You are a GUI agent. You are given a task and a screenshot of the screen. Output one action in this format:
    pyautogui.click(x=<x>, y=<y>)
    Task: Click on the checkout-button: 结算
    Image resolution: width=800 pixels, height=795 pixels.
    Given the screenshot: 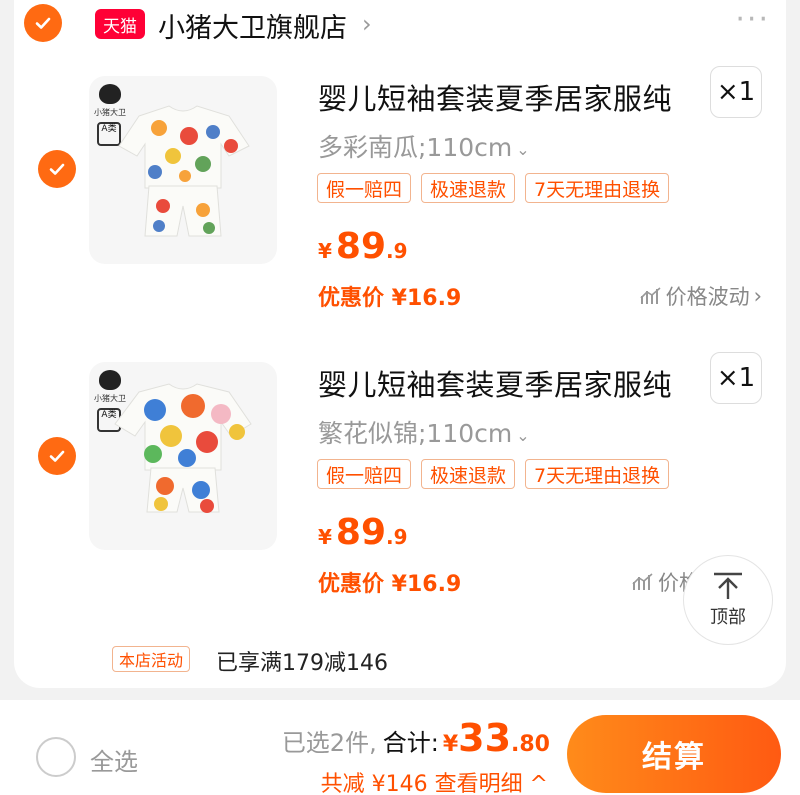 What is the action you would take?
    pyautogui.click(x=674, y=754)
    